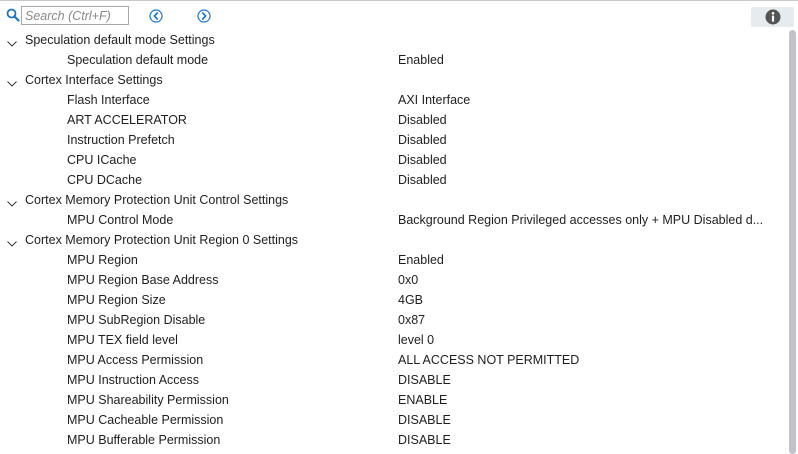 This screenshot has width=798, height=454. What do you see at coordinates (590, 280) in the screenshot?
I see `property-value: 0x0` at bounding box center [590, 280].